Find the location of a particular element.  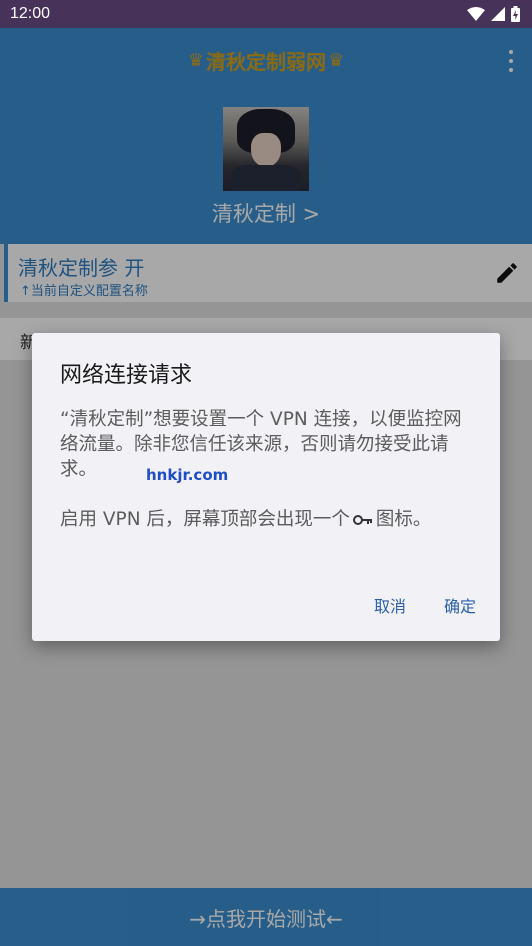

battery-charging-icon is located at coordinates (515, 14).